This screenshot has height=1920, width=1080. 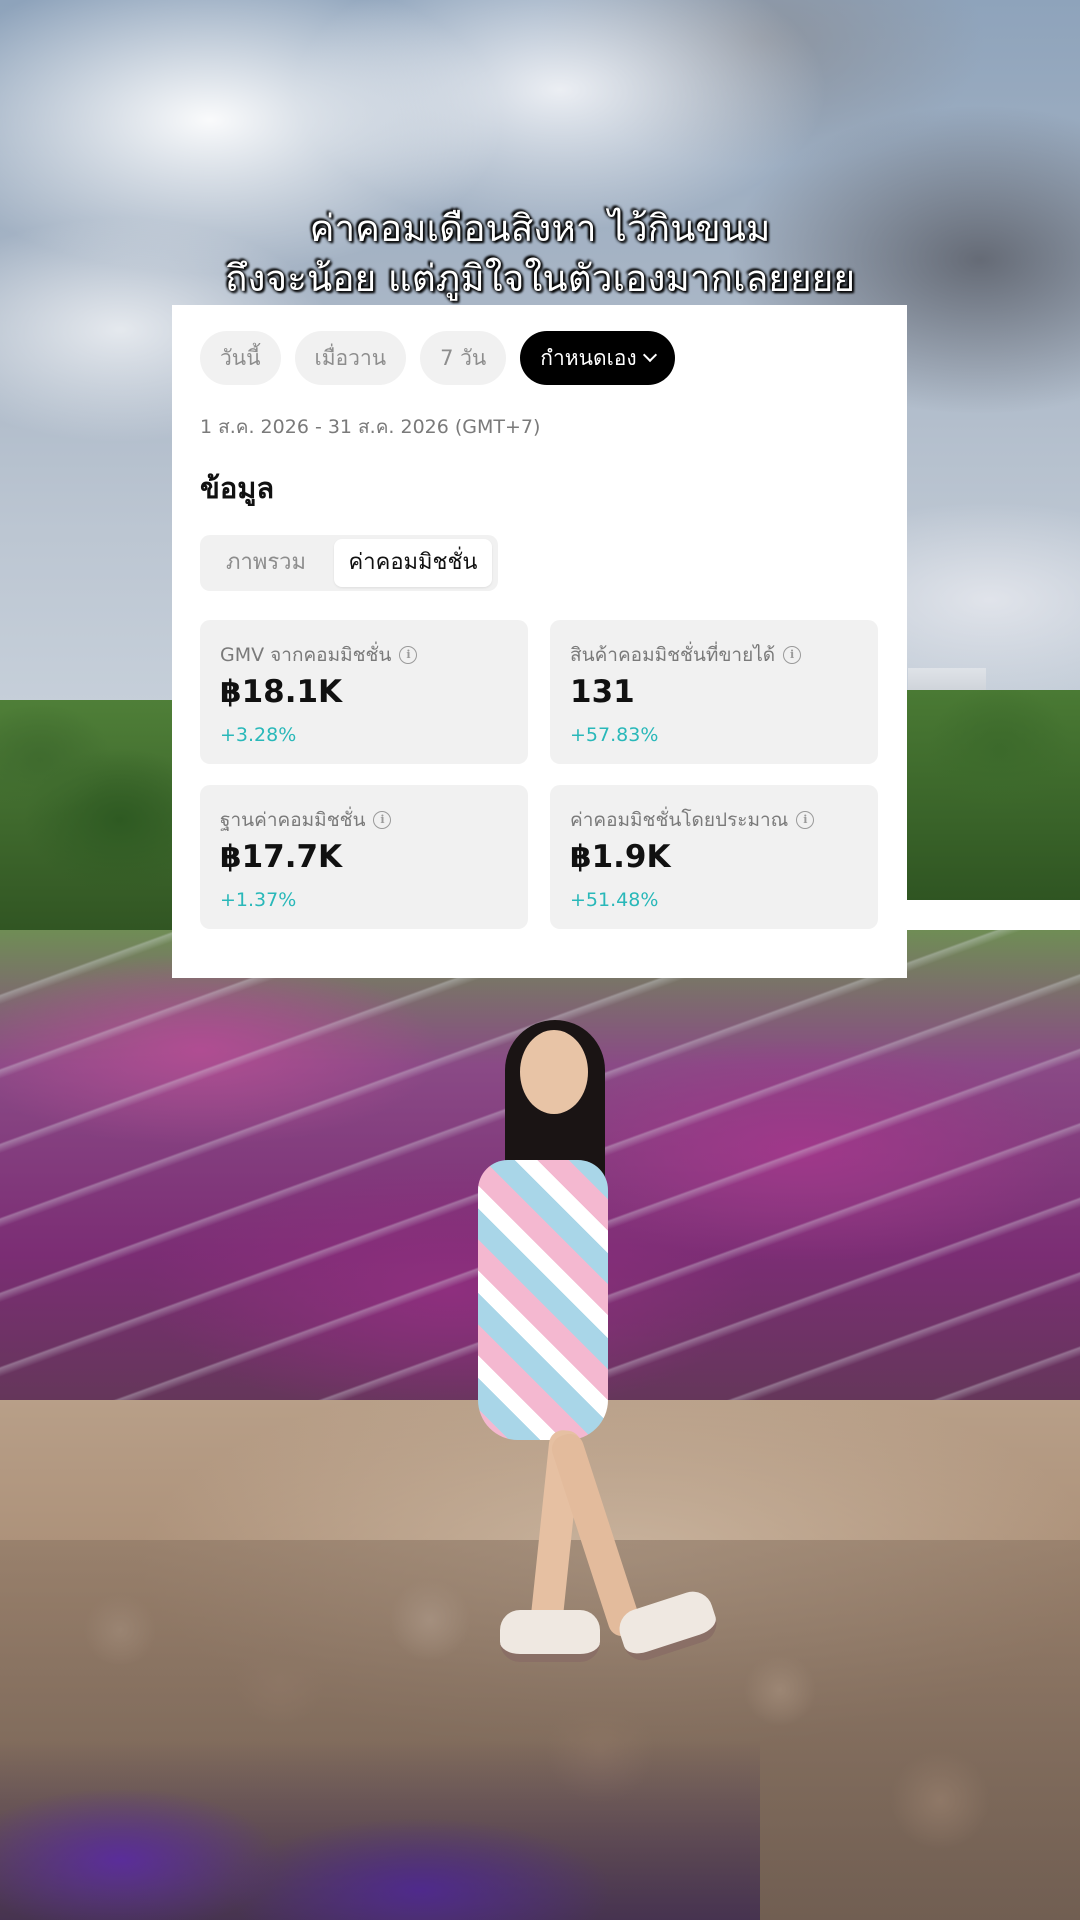 I want to click on metric-card-commission-base: ฐานค่าคอมมิชชั่น i ฿17.7K +1.37%, so click(x=364, y=857).